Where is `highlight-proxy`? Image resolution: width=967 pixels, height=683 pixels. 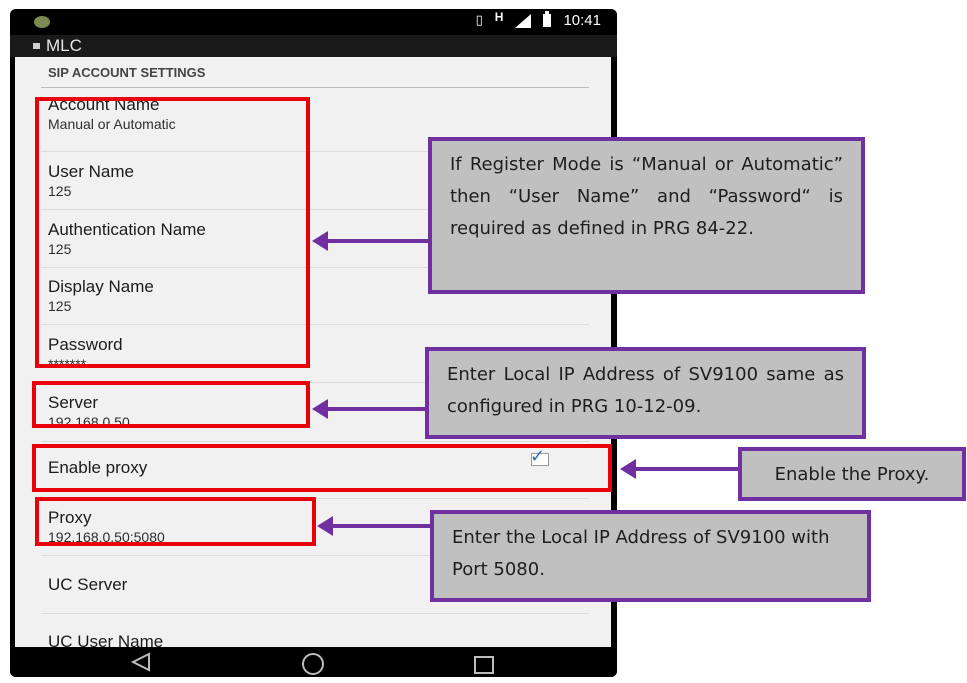 highlight-proxy is located at coordinates (175, 521).